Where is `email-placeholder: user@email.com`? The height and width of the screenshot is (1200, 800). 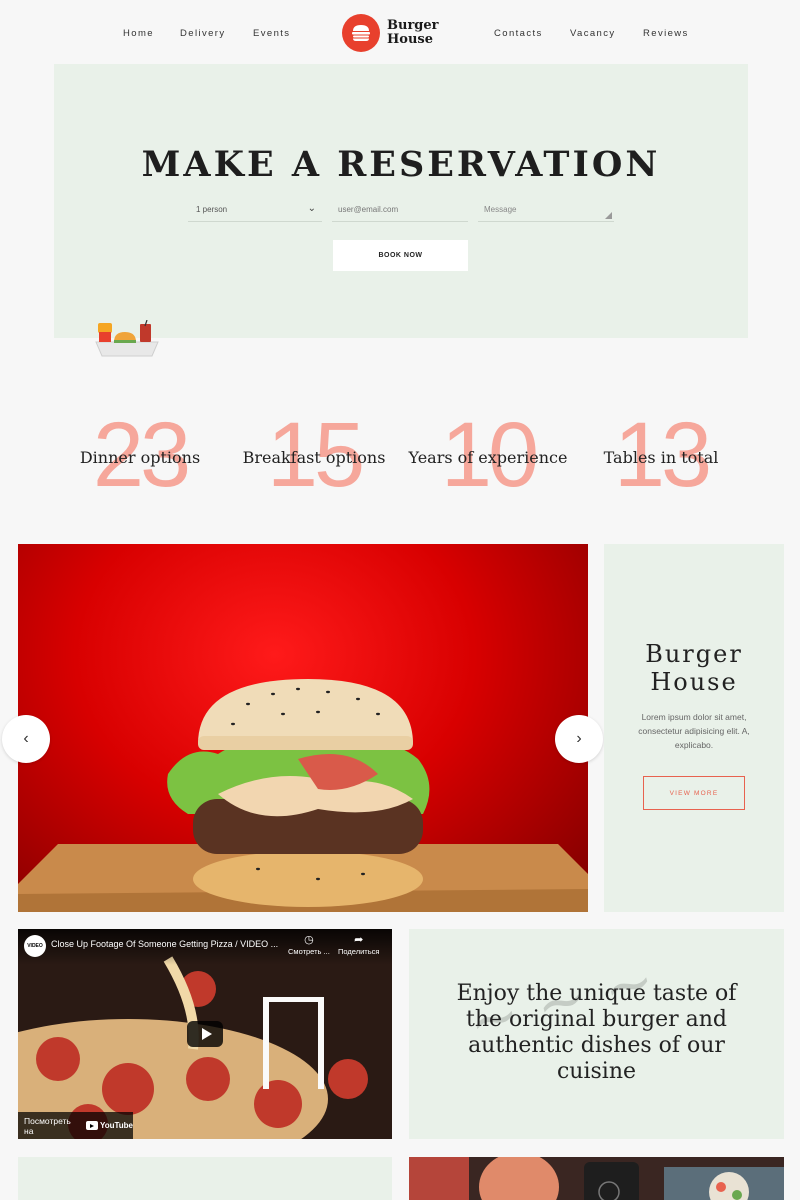 email-placeholder: user@email.com is located at coordinates (368, 209).